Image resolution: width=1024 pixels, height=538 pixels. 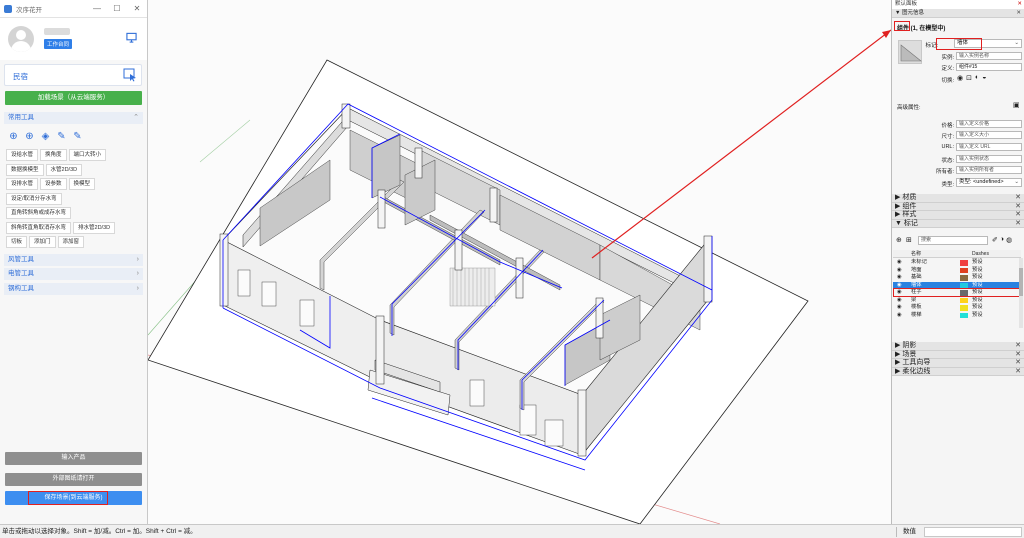 What do you see at coordinates (958, 354) in the screenshot?
I see `tray-section: ▶ 场景 ✕` at bounding box center [958, 354].